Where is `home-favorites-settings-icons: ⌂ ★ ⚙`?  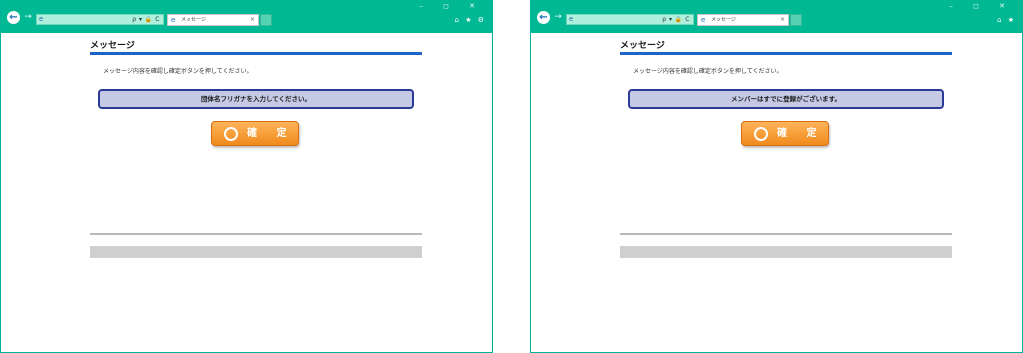 home-favorites-settings-icons: ⌂ ★ ⚙ is located at coordinates (470, 20).